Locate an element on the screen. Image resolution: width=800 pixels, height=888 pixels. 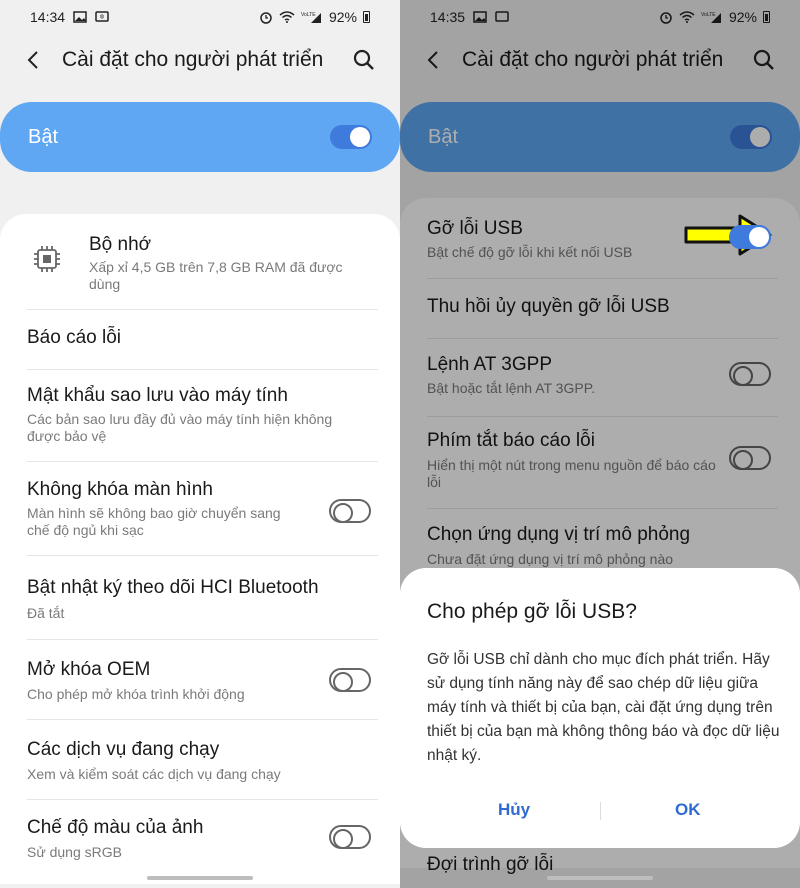
search-icon is located at coordinates (364, 60).